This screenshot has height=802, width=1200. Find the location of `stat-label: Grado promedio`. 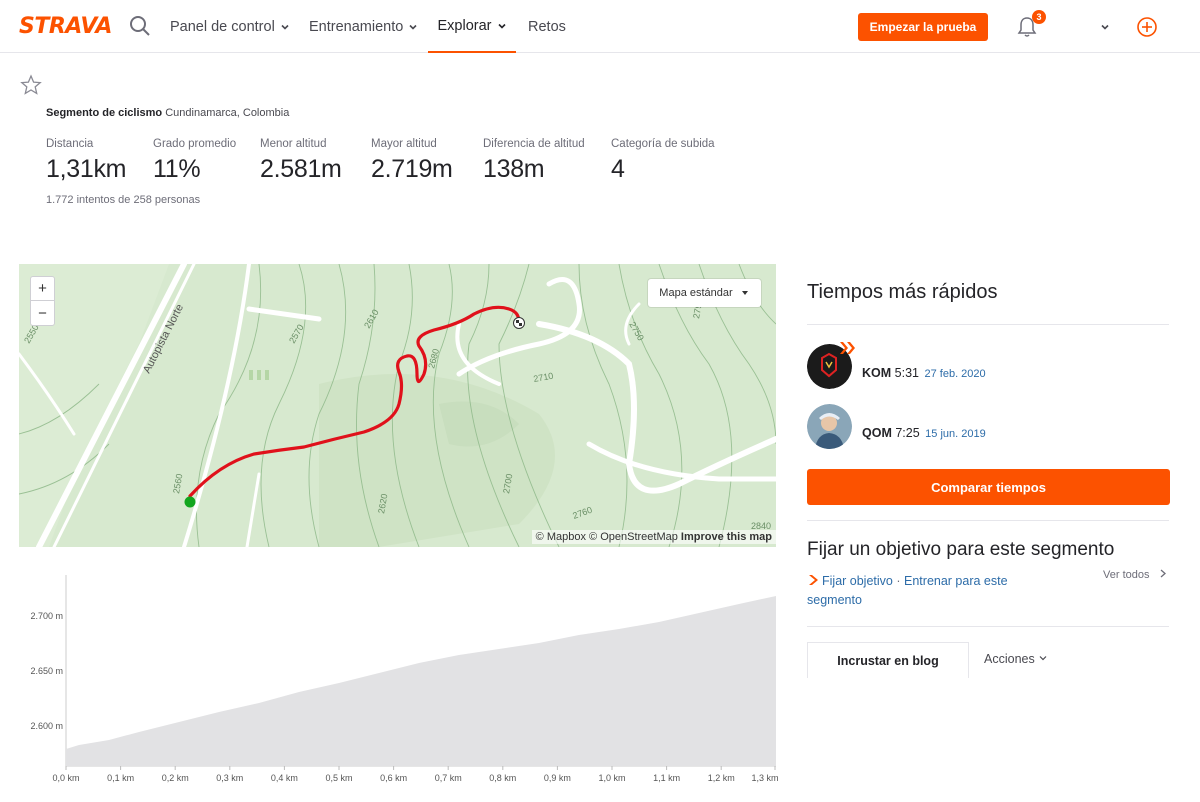

stat-label: Grado promedio is located at coordinates (195, 144).